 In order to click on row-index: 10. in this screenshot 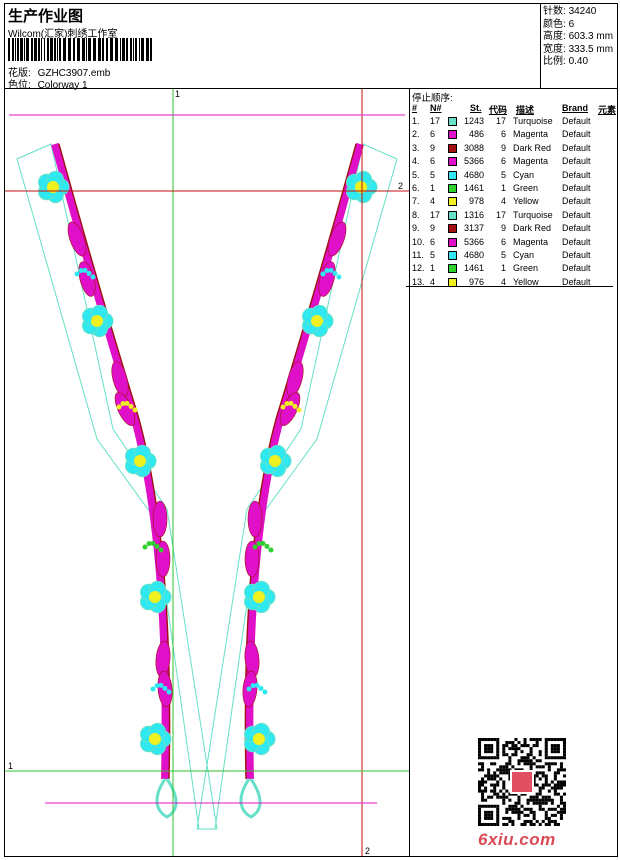, I will do `click(418, 241)`.